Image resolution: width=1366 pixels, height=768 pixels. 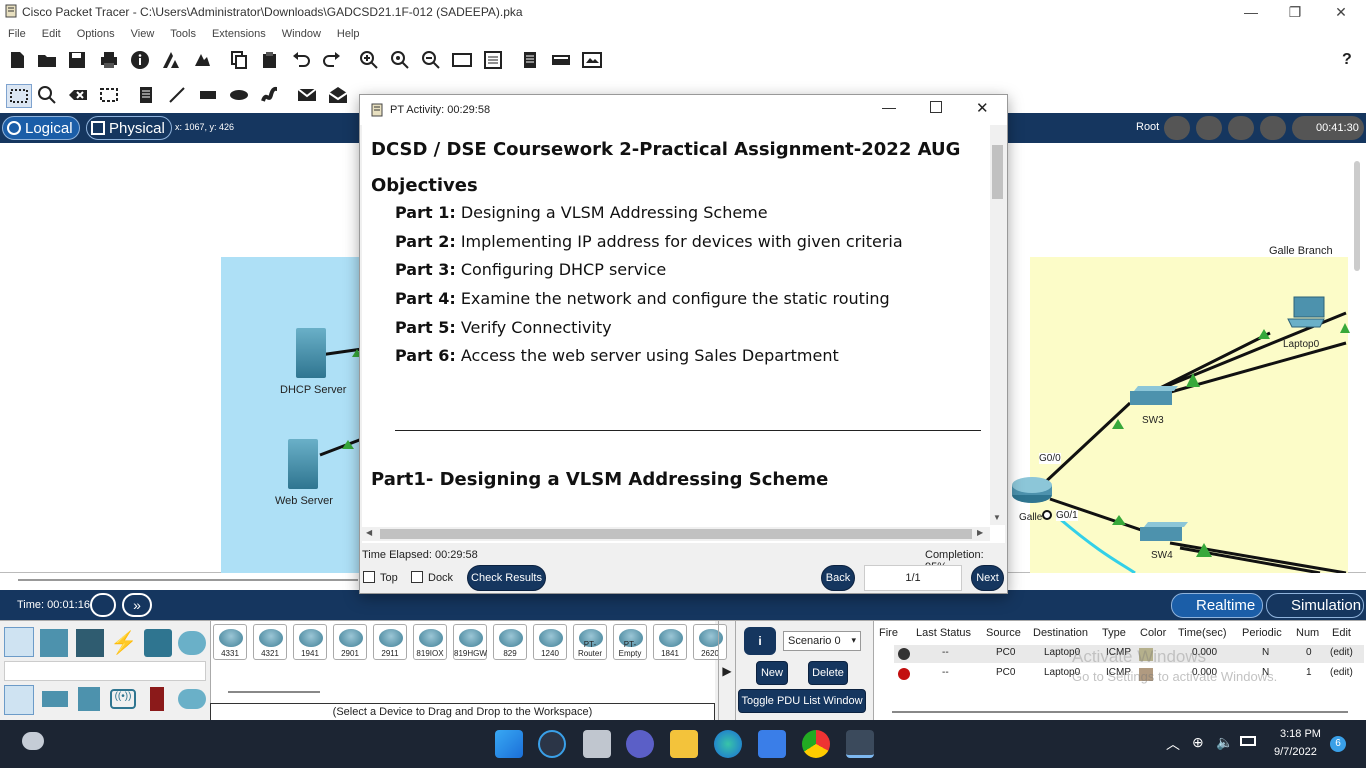 I want to click on draw-ellipse-icon, so click(x=239, y=95).